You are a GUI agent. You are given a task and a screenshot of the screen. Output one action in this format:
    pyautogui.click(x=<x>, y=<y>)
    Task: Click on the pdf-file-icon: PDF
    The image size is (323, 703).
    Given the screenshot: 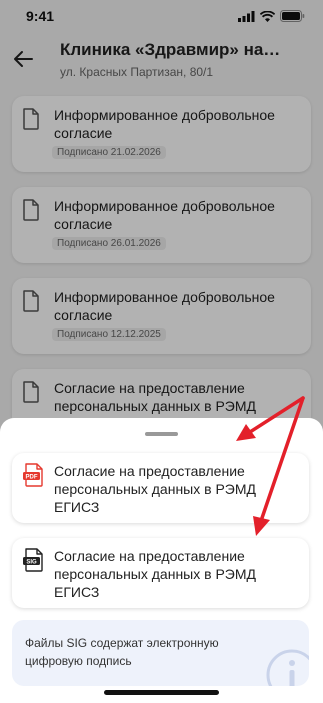 What is the action you would take?
    pyautogui.click(x=33, y=475)
    